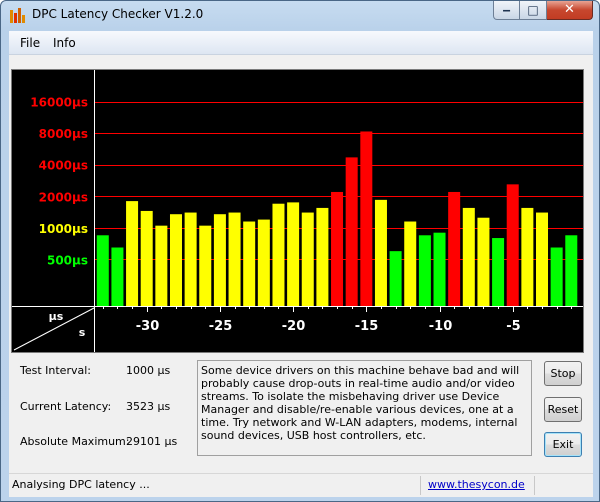  Describe the element at coordinates (59, 103) in the screenshot. I see `y-tick-label: 16000µs` at that location.